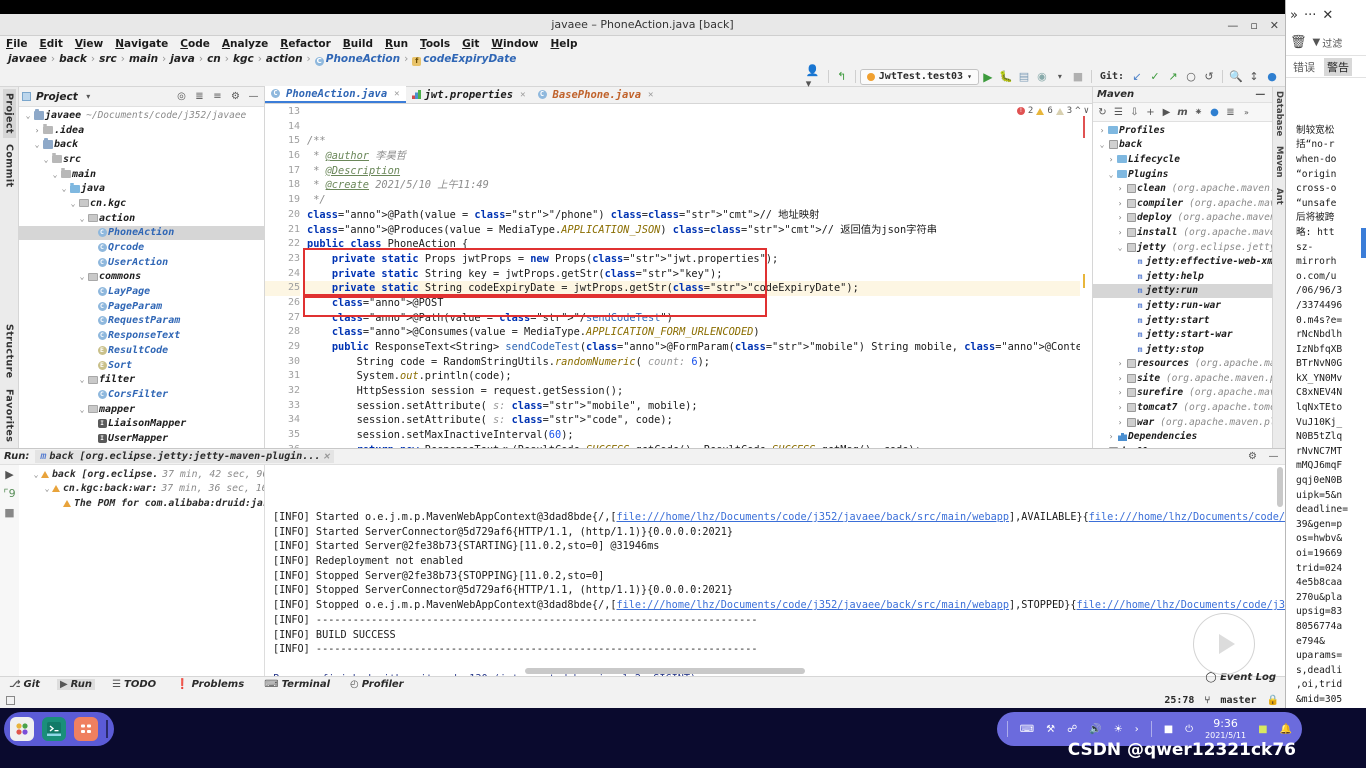 The height and width of the screenshot is (768, 1366). Describe the element at coordinates (282, 230) in the screenshot. I see `line-number: 21` at that location.